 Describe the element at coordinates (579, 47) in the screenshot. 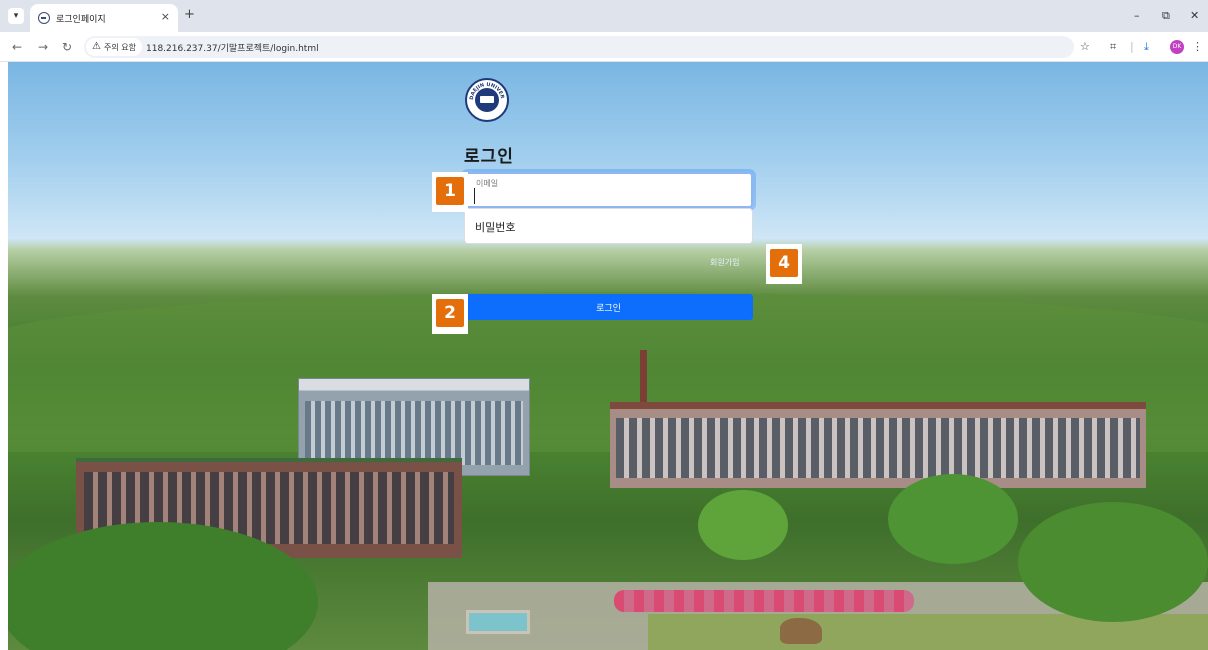

I see `address-bar: ⚠ 주의 요함 118.216.237.37/기말프로젝트/login.html` at that location.